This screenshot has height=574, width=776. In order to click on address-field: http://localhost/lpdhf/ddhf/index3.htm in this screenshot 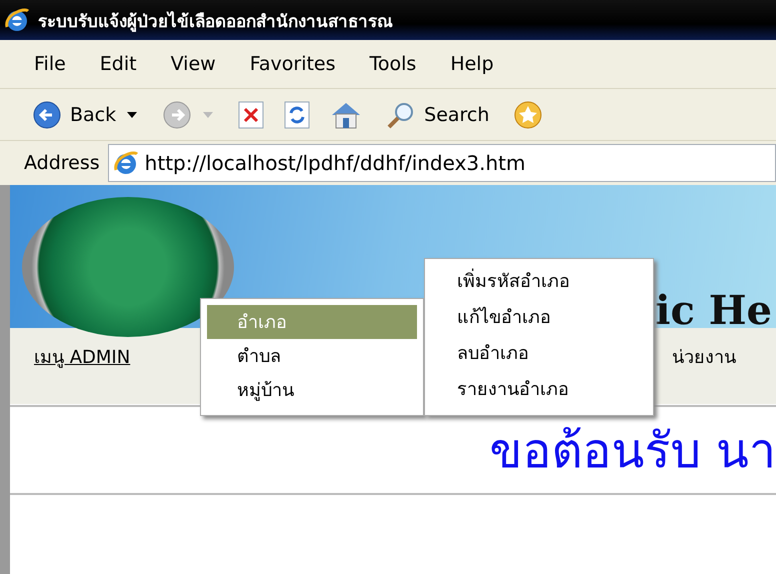, I will do `click(442, 163)`.